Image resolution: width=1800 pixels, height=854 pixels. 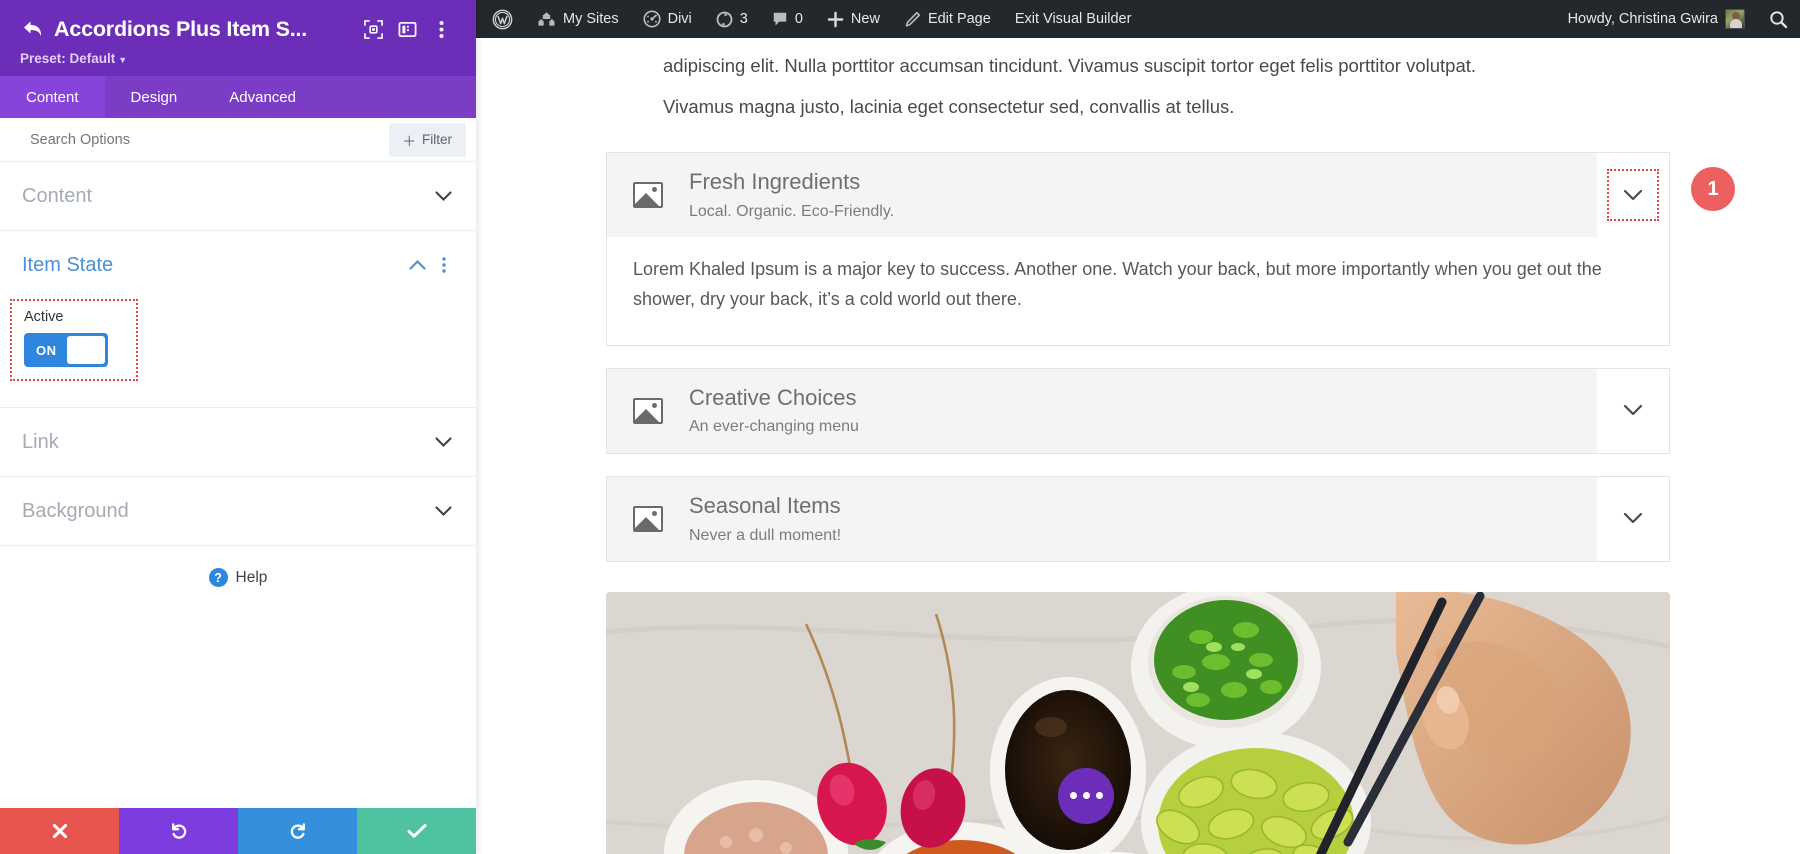 I want to click on panel-layout-icon, so click(x=407, y=29).